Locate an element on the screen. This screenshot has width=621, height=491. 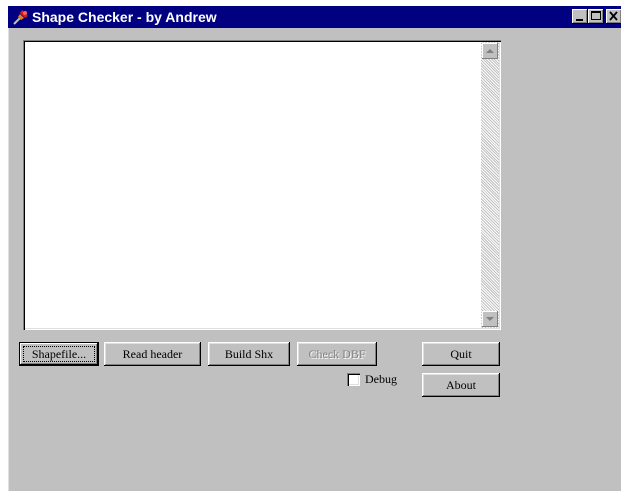
close-button is located at coordinates (613, 16).